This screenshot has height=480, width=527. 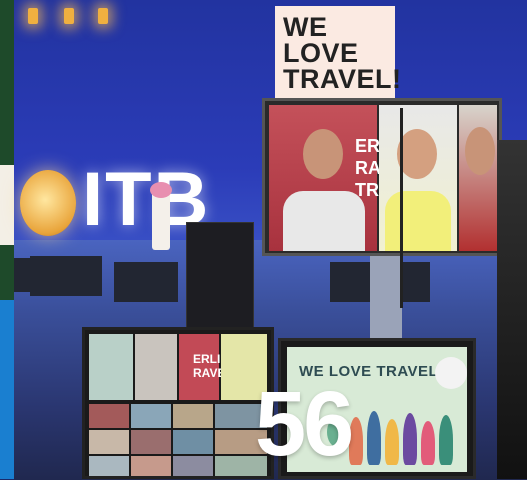 What do you see at coordinates (161, 220) in the screenshot?
I see `flower-pedestal` at bounding box center [161, 220].